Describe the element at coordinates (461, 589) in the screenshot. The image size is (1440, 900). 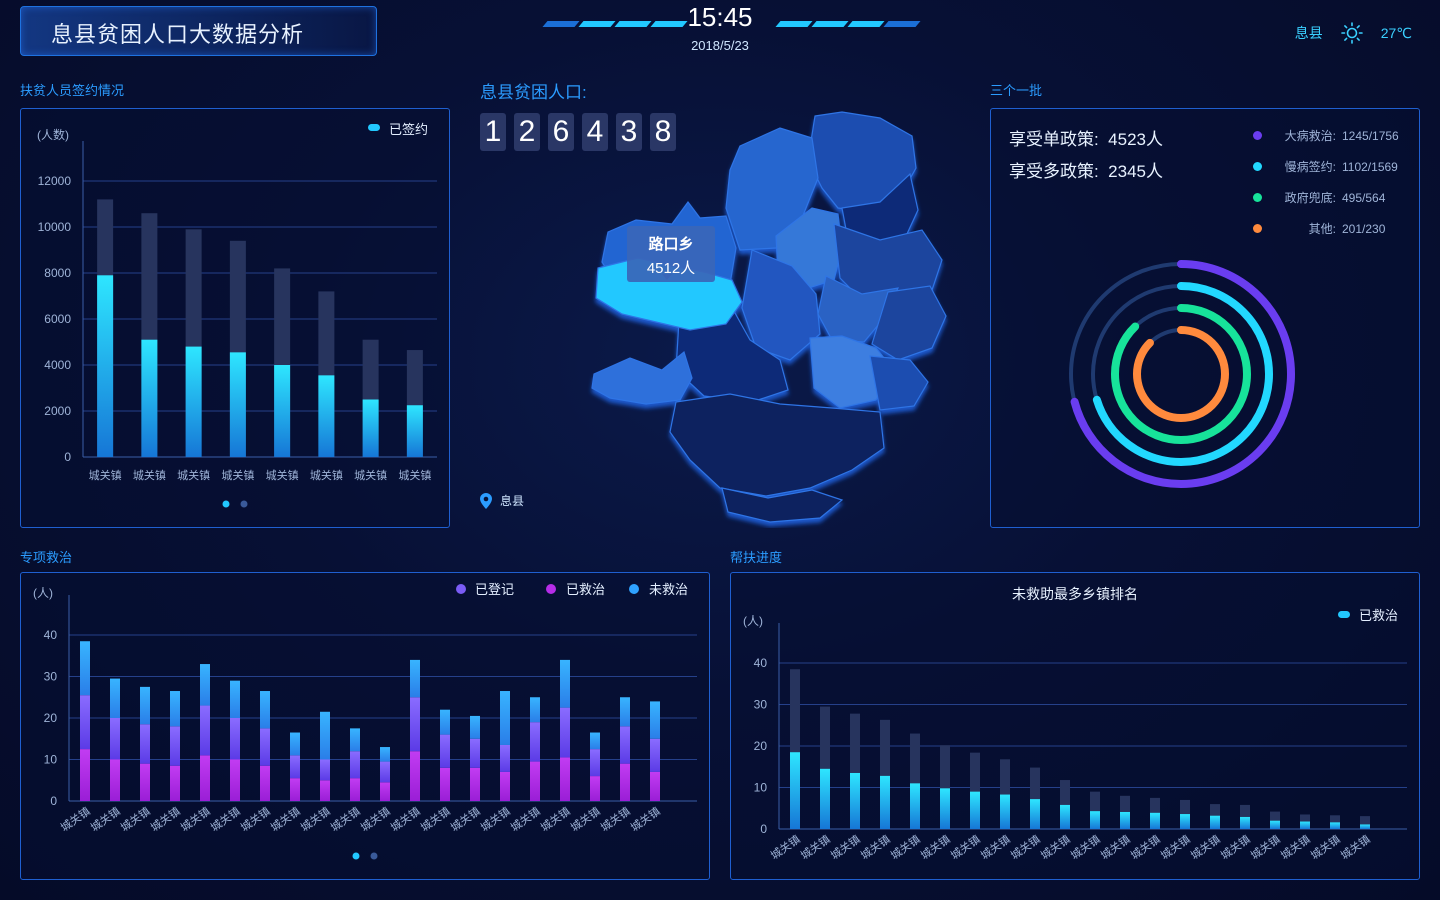
I see `legend-dot-registered` at that location.